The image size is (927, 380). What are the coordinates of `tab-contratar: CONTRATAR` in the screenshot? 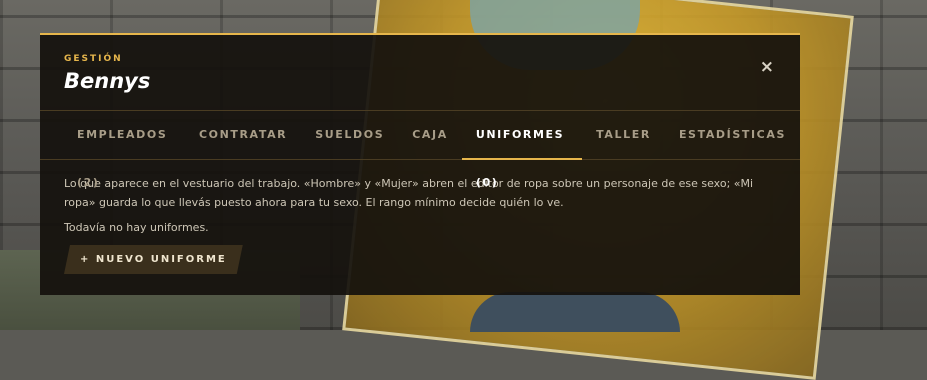 It's located at (243, 135).